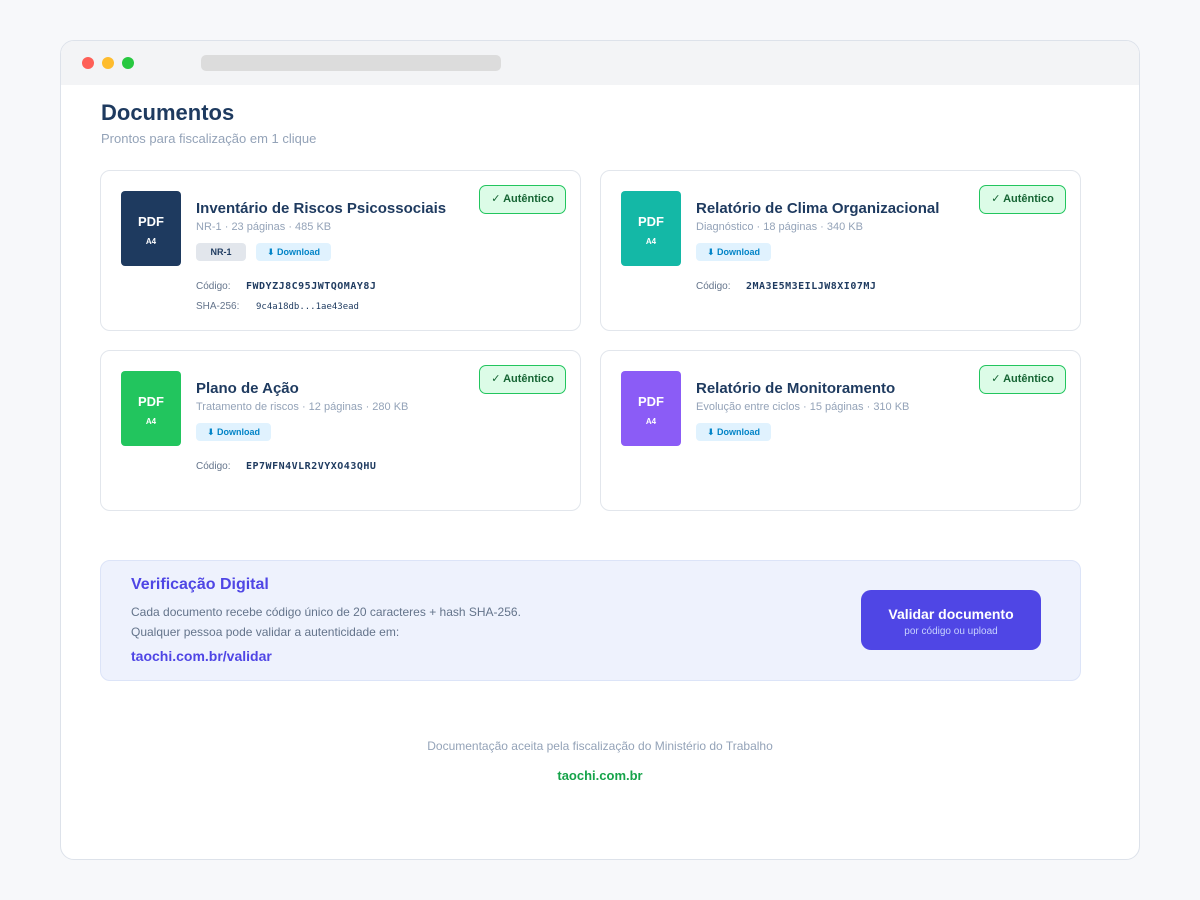  I want to click on validation-link: taochi.com.br/validar, so click(201, 656).